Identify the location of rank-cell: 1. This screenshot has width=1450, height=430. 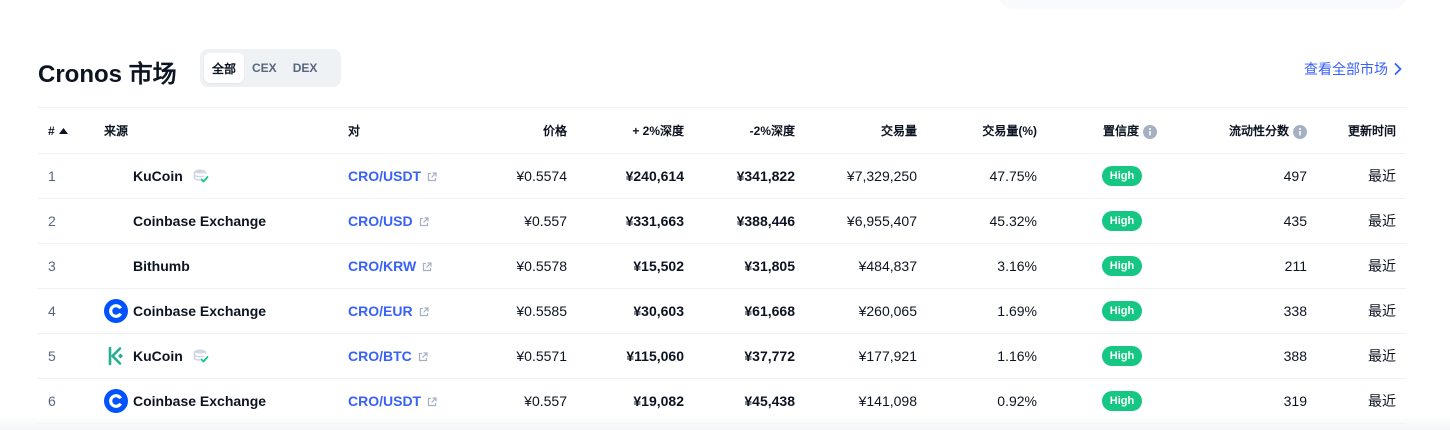
(66, 176).